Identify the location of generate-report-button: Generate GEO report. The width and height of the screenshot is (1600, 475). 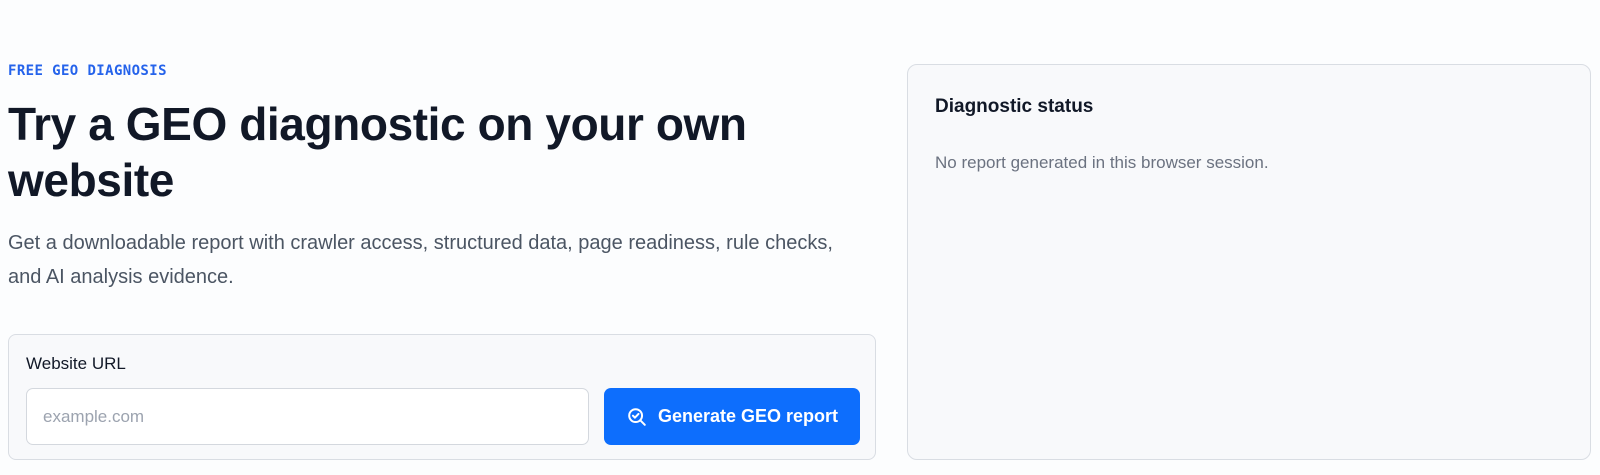
(732, 416).